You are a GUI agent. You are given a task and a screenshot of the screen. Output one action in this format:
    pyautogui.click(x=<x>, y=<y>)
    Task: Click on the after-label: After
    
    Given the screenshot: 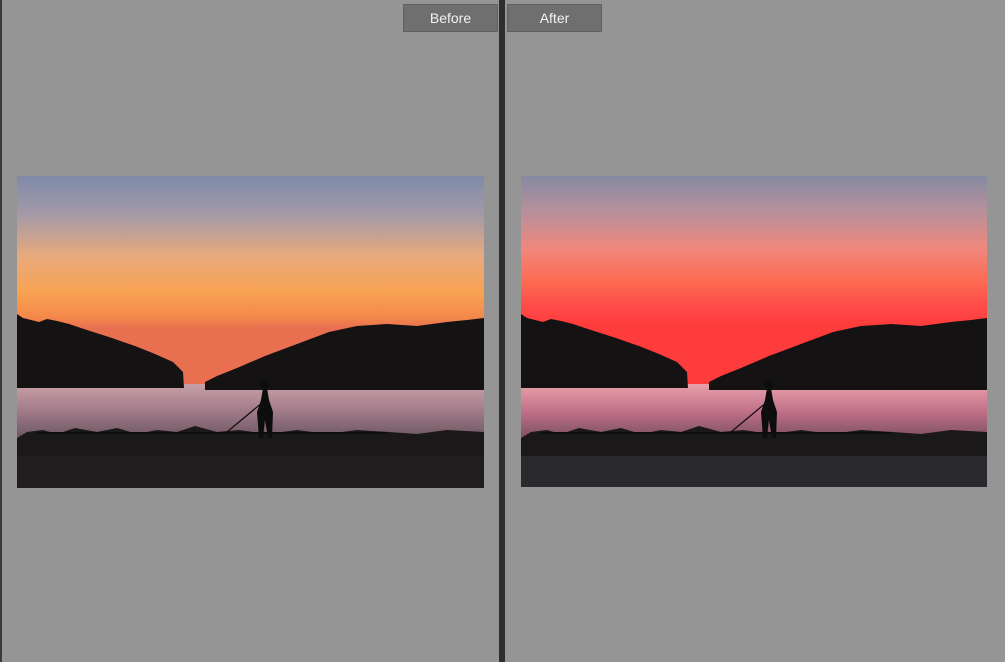 What is the action you would take?
    pyautogui.click(x=554, y=18)
    